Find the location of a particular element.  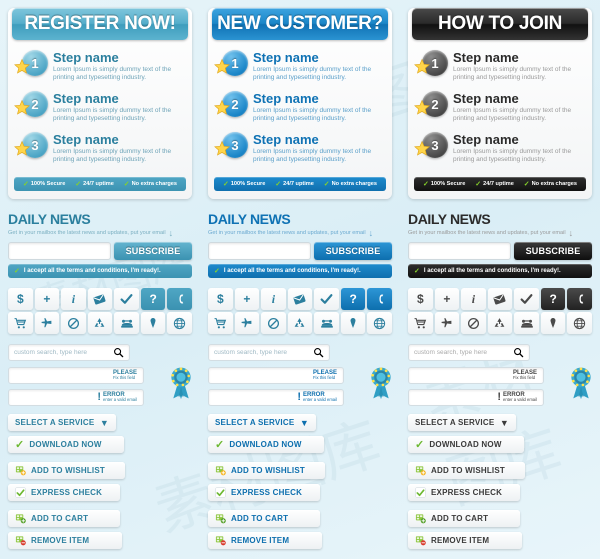

trust-item: ✓ 100% Secure is located at coordinates (444, 184).